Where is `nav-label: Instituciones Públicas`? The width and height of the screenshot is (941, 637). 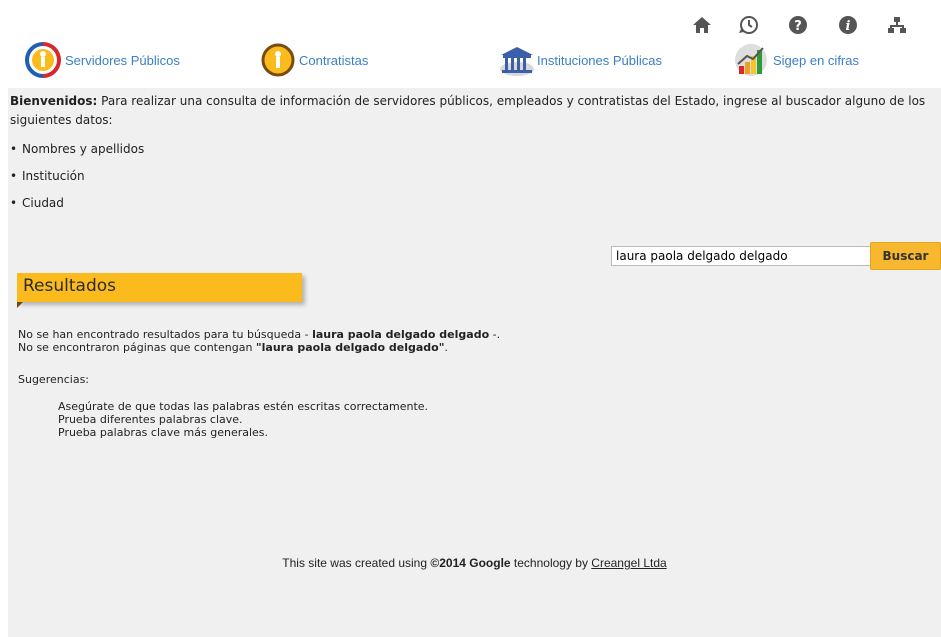
nav-label: Instituciones Públicas is located at coordinates (600, 60).